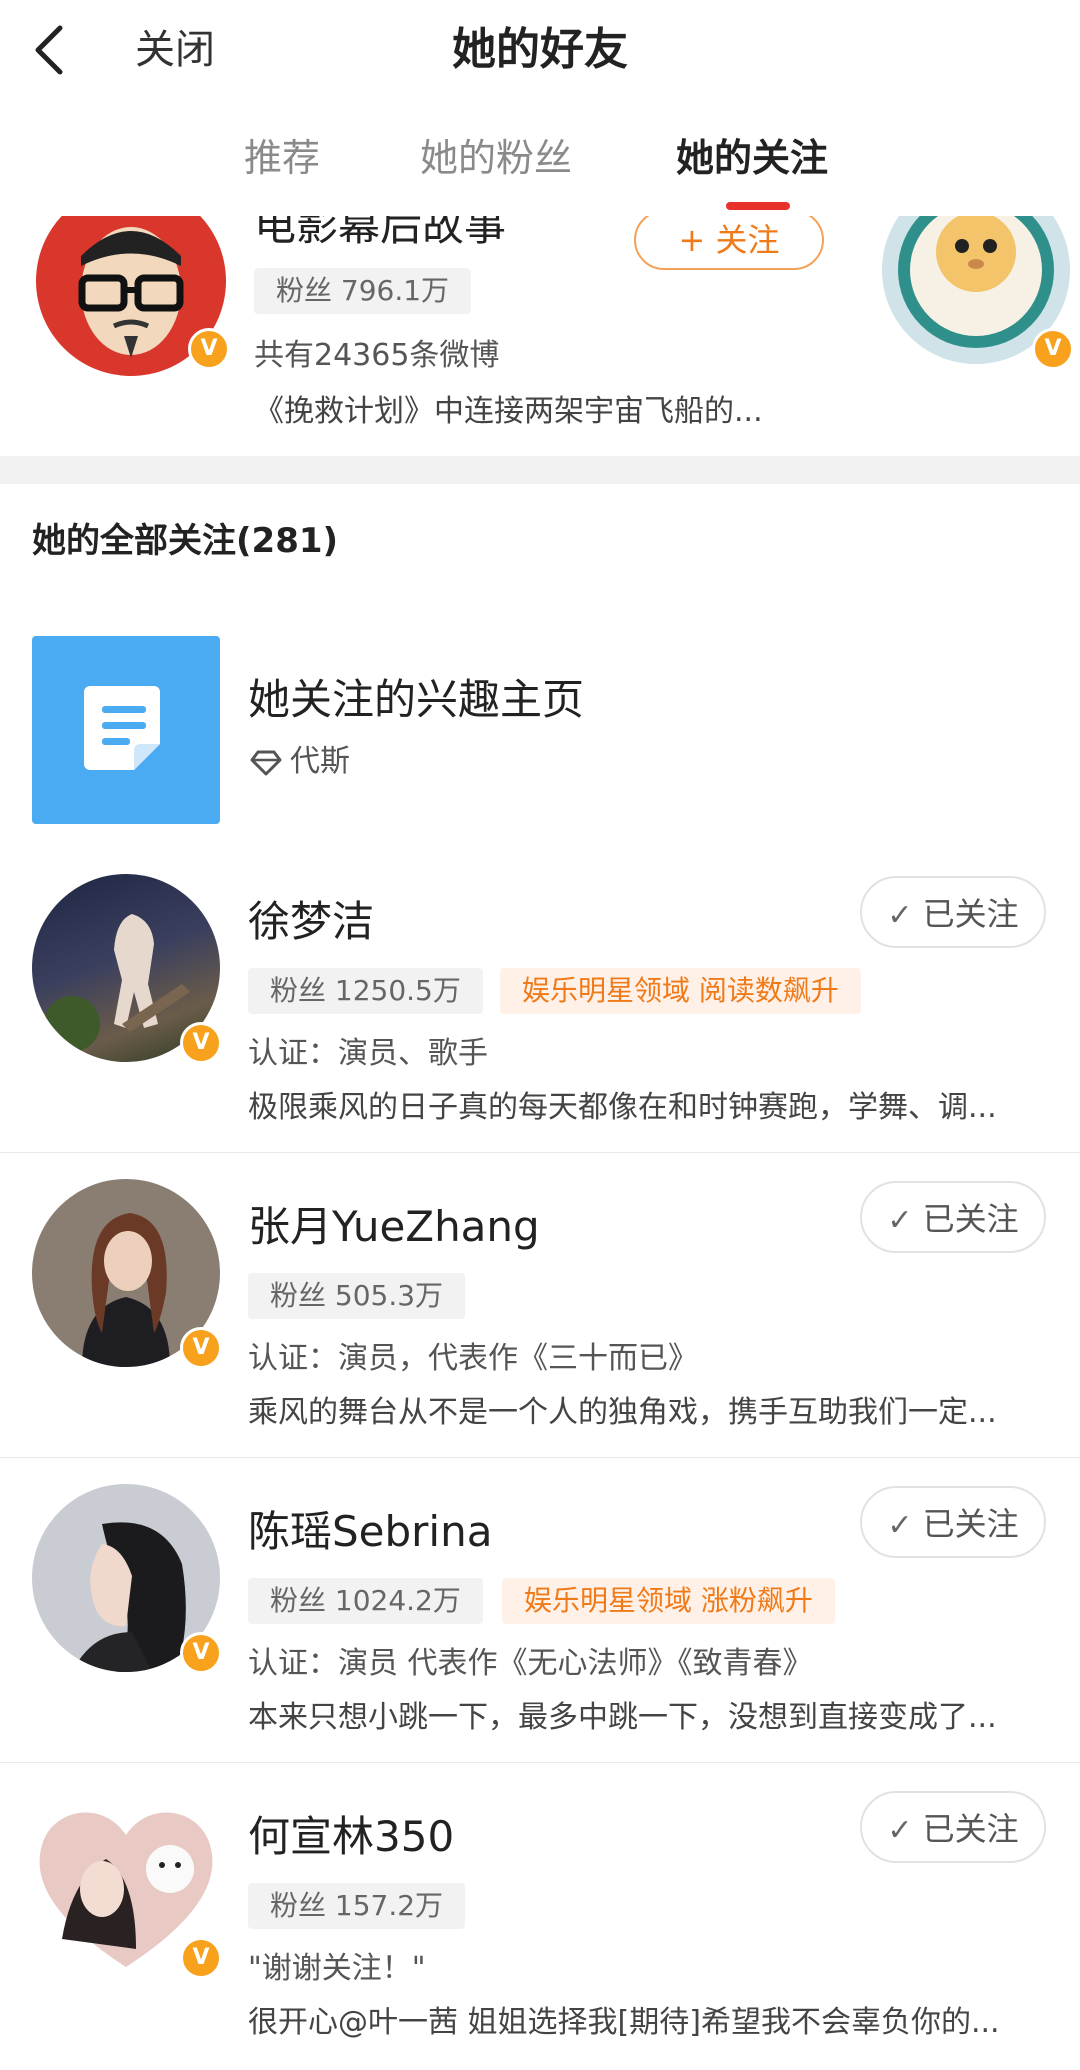 Image resolution: width=1080 pixels, height=2070 pixels. I want to click on interest-pages-row: 她关注的兴趣主页 代斯, so click(540, 730).